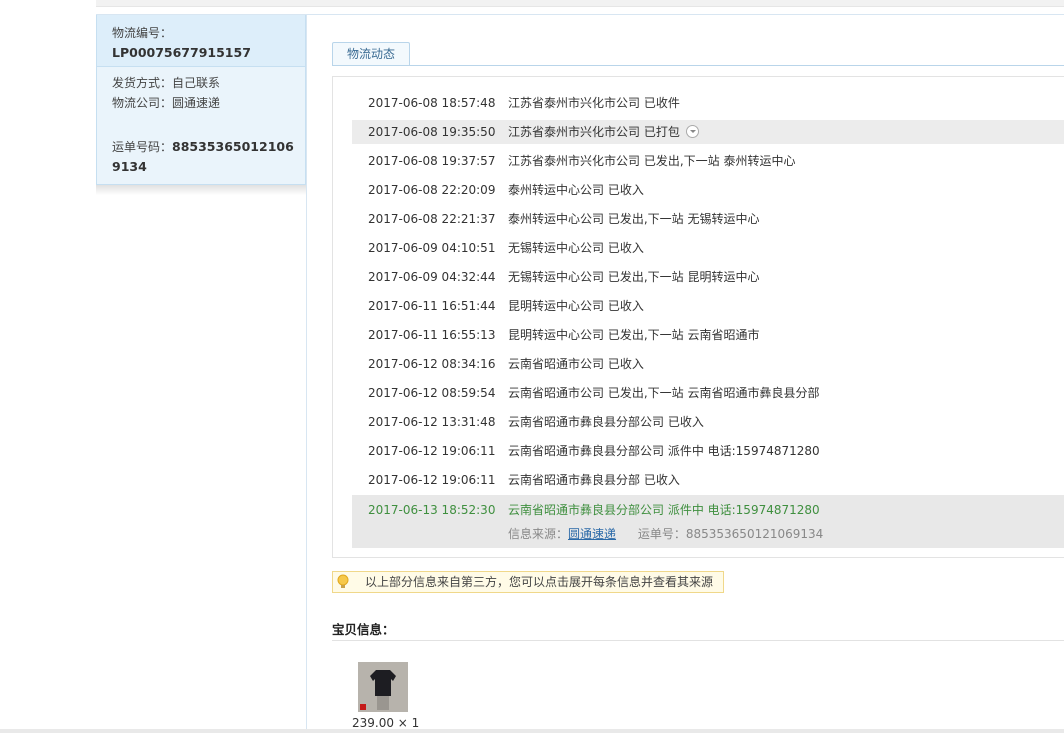 This screenshot has height=733, width=1064. I want to click on tracking-time: 2017-06-11 16:51:44, so click(432, 306).